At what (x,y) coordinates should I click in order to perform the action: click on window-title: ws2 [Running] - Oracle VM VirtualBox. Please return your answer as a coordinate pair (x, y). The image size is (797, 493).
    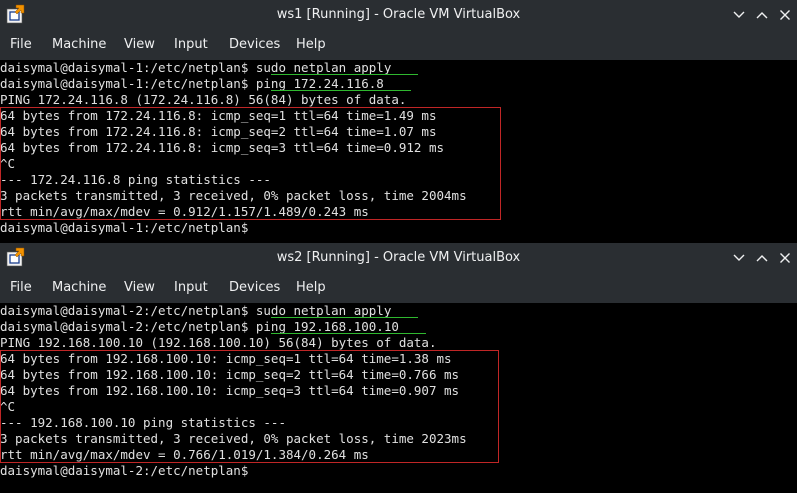
    Looking at the image, I should click on (398, 257).